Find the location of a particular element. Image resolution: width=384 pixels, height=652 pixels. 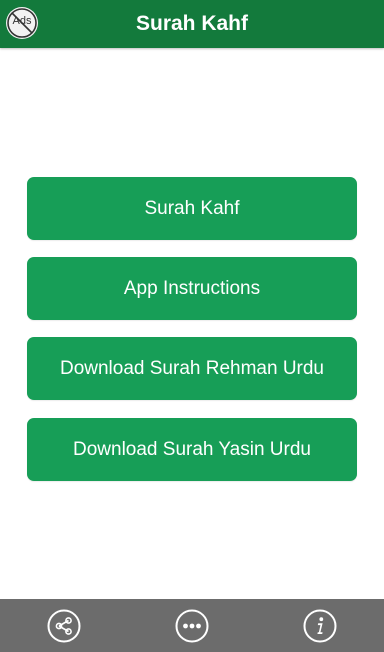

page-title: Surah Kahf is located at coordinates (191, 23).